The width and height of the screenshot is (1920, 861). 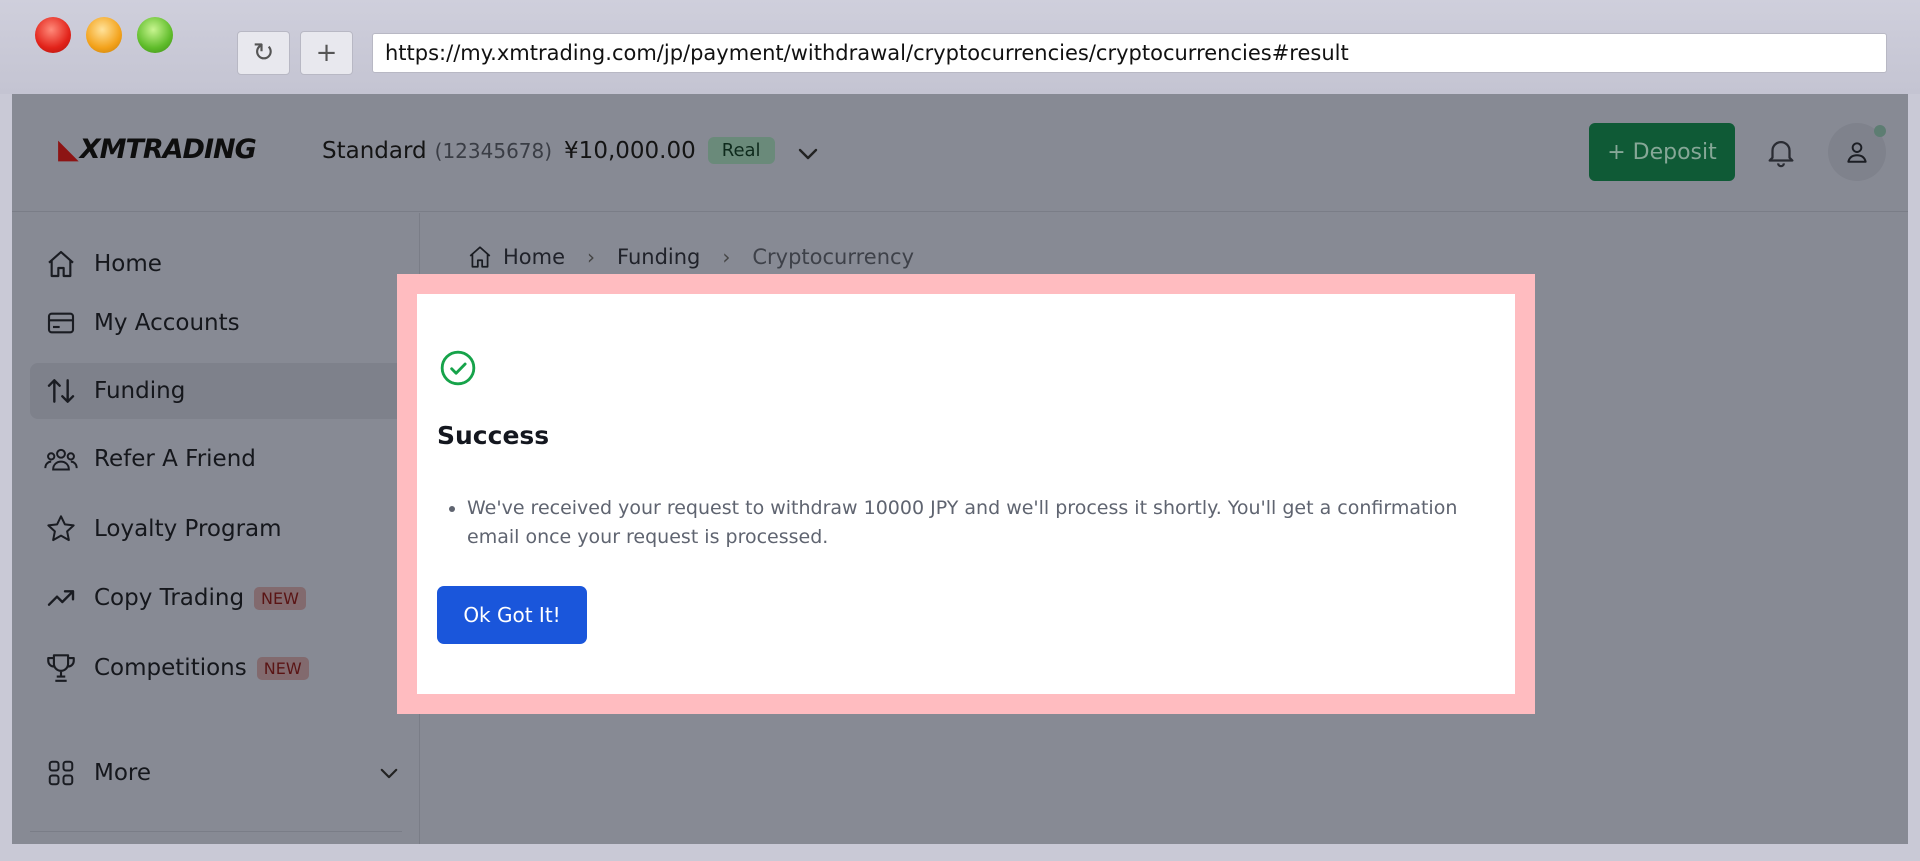 What do you see at coordinates (1662, 152) in the screenshot?
I see `deposit-button: + Deposit` at bounding box center [1662, 152].